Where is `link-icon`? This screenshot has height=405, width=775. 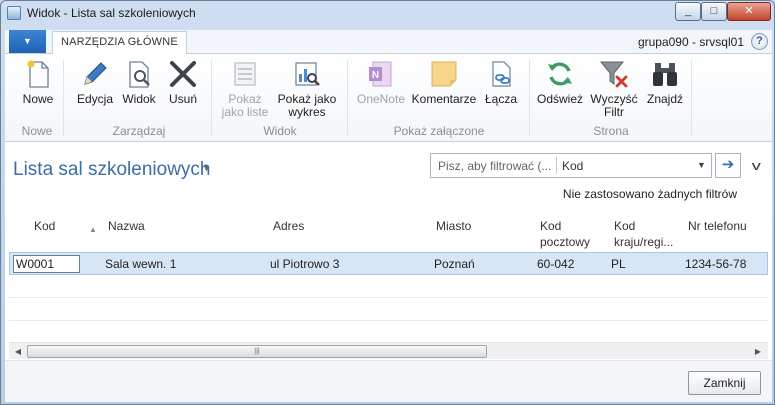
link-icon is located at coordinates (501, 74).